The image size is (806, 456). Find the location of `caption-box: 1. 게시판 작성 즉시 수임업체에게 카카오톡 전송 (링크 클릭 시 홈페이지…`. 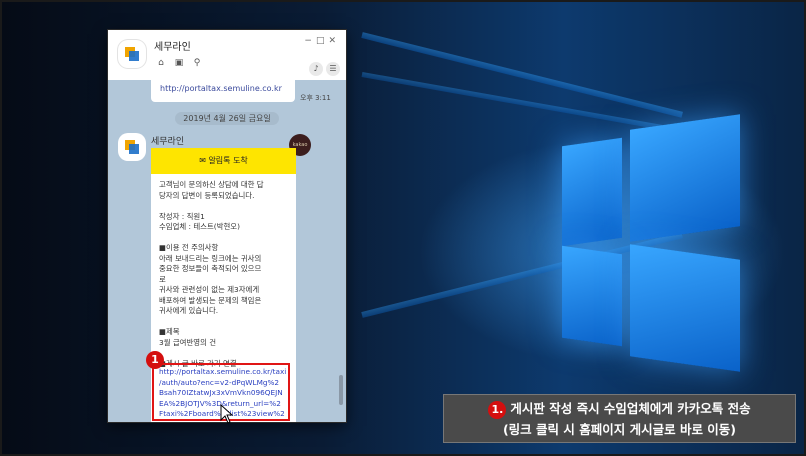

caption-box: 1. 게시판 작성 즉시 수임업체에게 카카오톡 전송 (링크 클릭 시 홈페이지… is located at coordinates (619, 418).